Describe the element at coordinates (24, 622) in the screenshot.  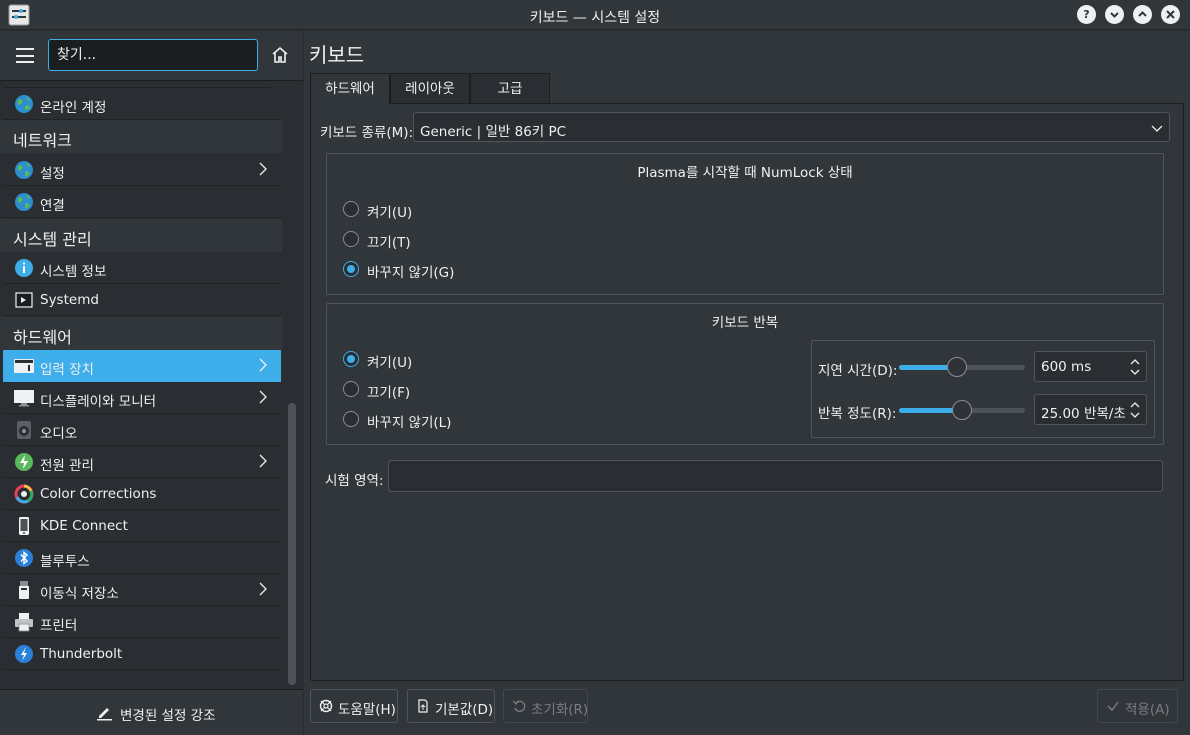
I see `printer-icon` at that location.